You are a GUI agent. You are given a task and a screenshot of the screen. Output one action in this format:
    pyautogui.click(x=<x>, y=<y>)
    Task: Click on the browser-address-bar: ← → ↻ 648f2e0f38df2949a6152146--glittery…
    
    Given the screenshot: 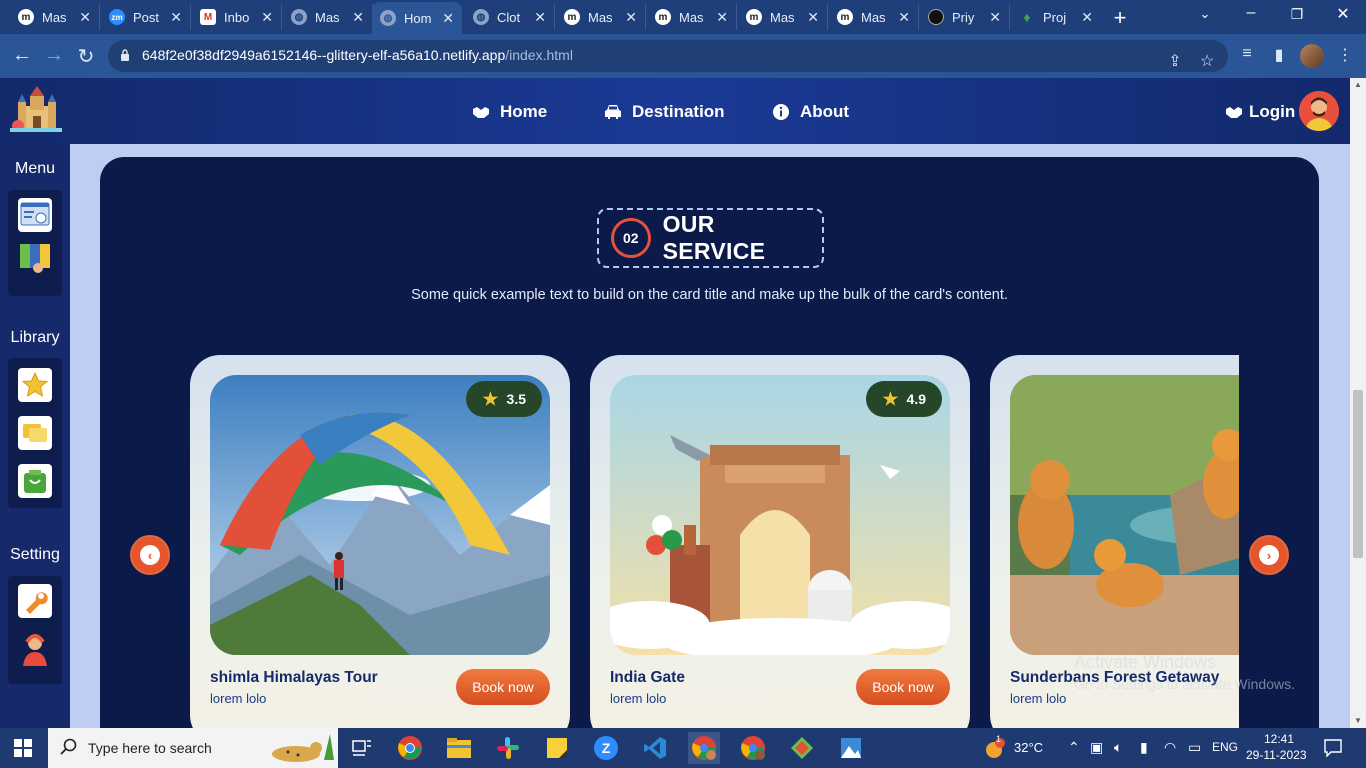 What is the action you would take?
    pyautogui.click(x=683, y=56)
    